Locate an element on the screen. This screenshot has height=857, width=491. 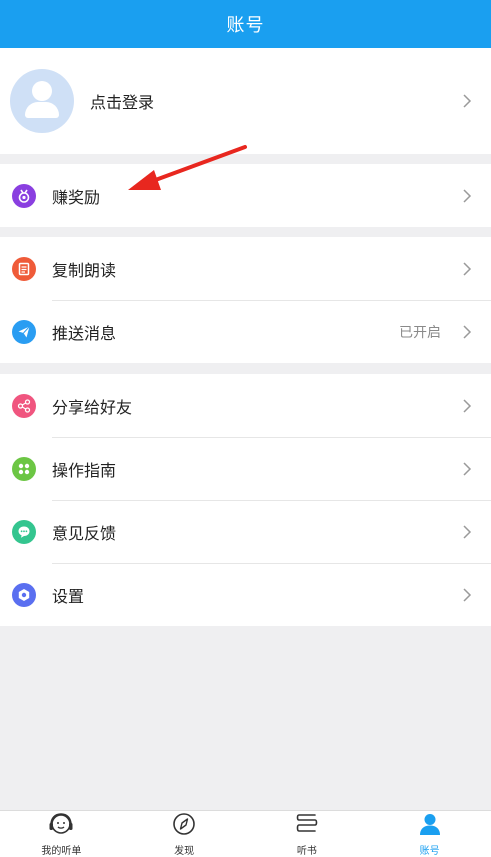
headphone-face-icon is located at coordinates (61, 826).